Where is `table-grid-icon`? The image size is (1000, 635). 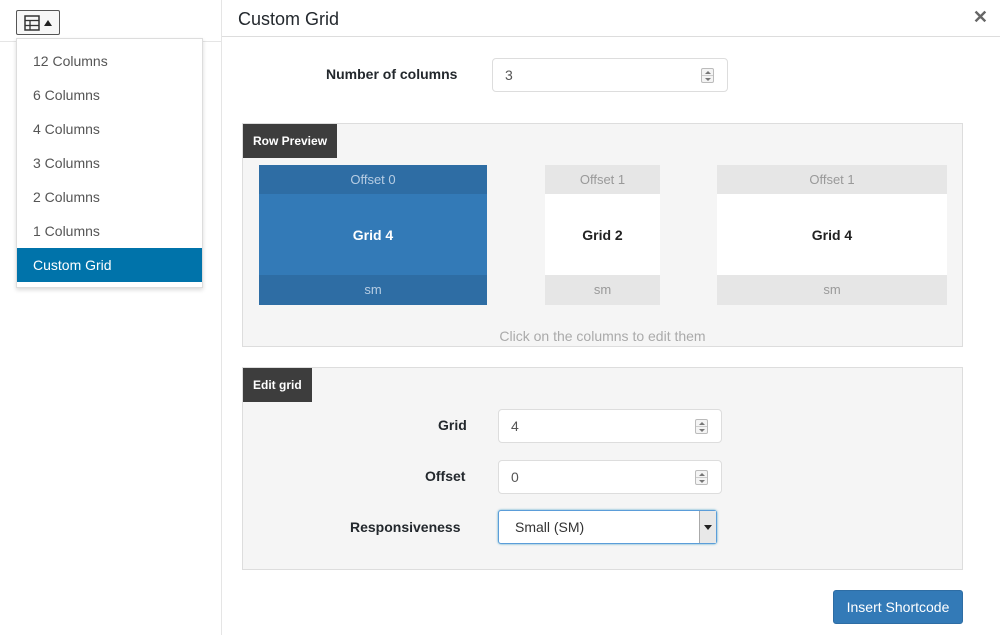 table-grid-icon is located at coordinates (32, 22).